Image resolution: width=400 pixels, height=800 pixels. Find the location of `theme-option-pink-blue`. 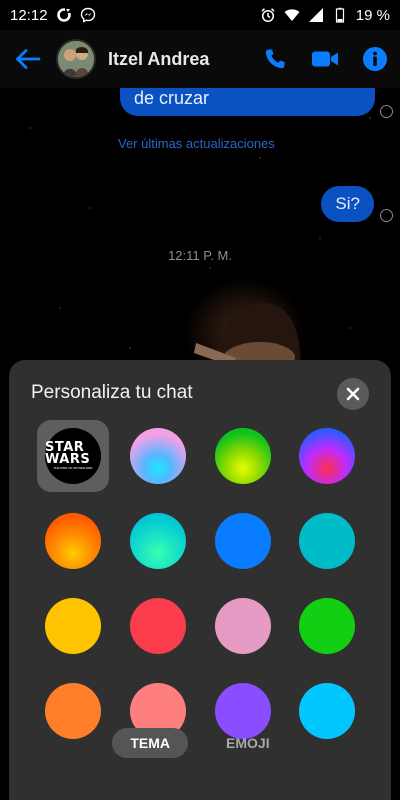

theme-option-pink-blue is located at coordinates (158, 456).